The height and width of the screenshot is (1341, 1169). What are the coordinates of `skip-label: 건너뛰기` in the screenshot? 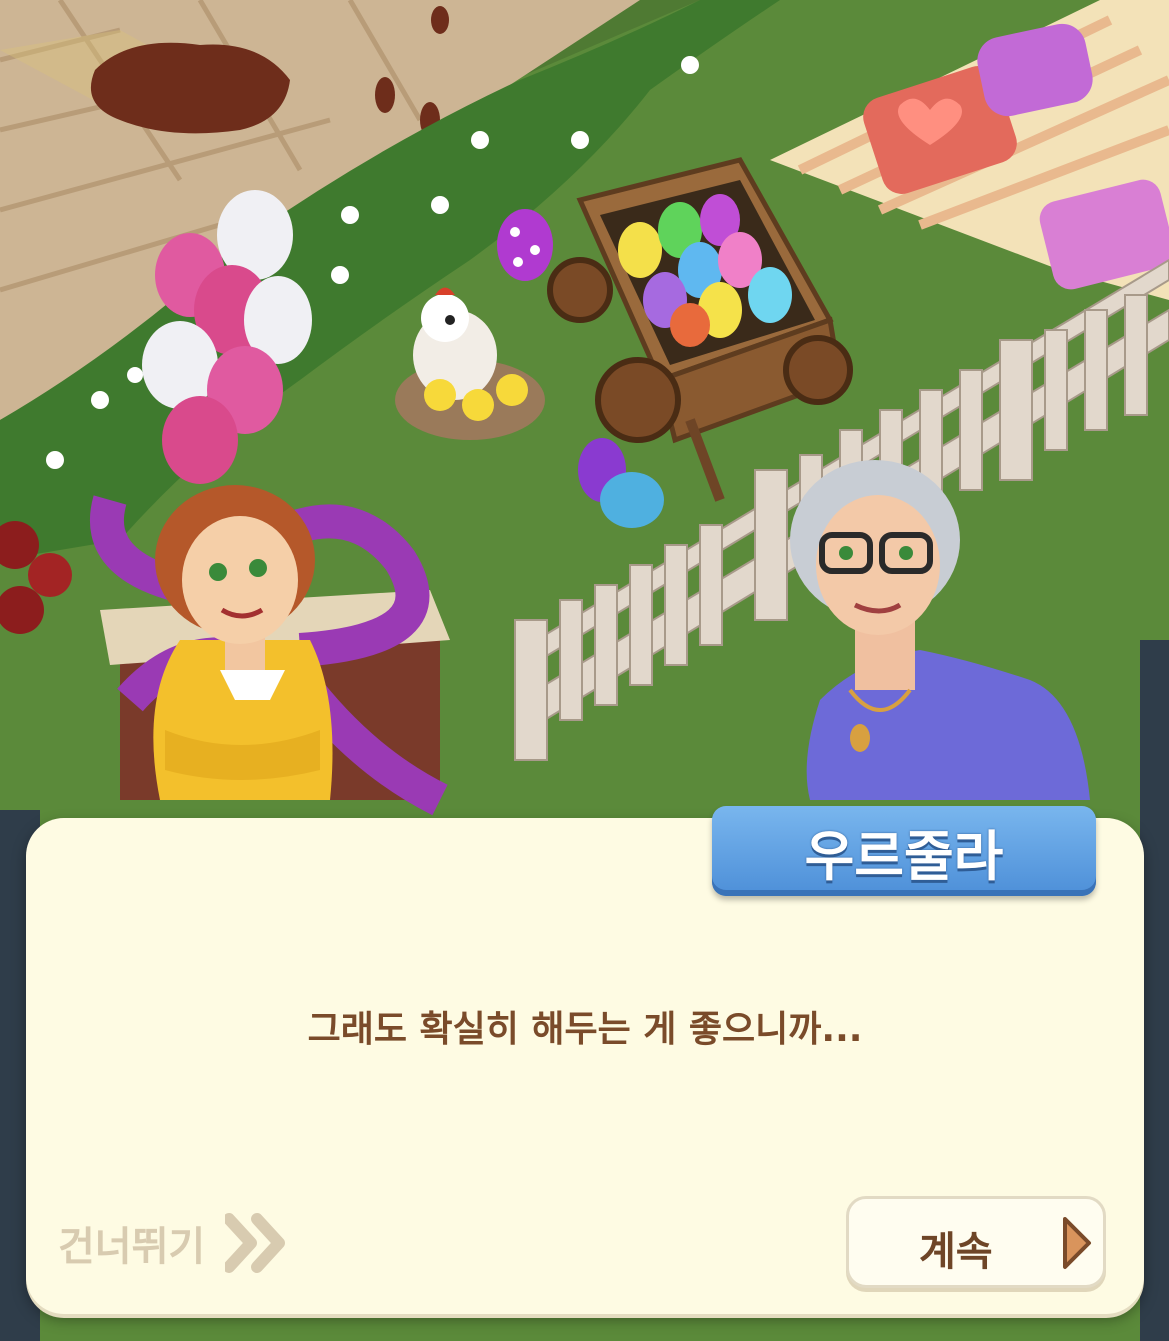 It's located at (132, 1247).